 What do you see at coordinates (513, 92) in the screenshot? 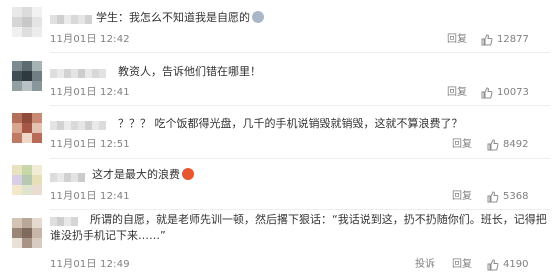
I see `like-count: 10073` at bounding box center [513, 92].